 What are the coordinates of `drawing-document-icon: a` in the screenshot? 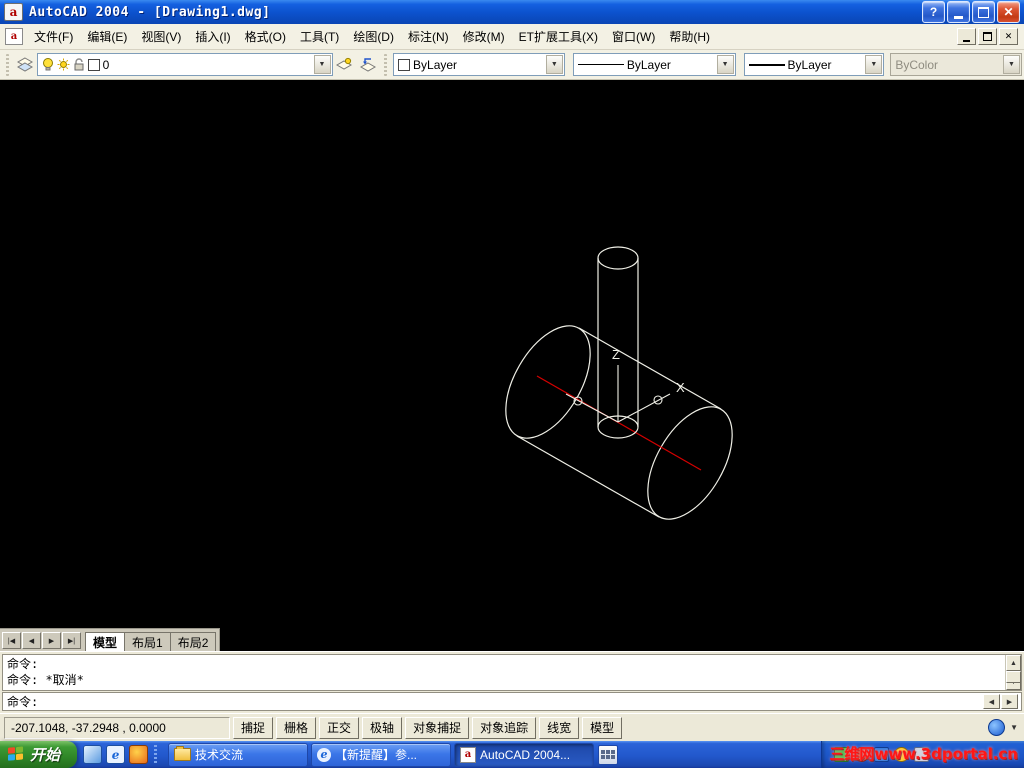 It's located at (14, 36).